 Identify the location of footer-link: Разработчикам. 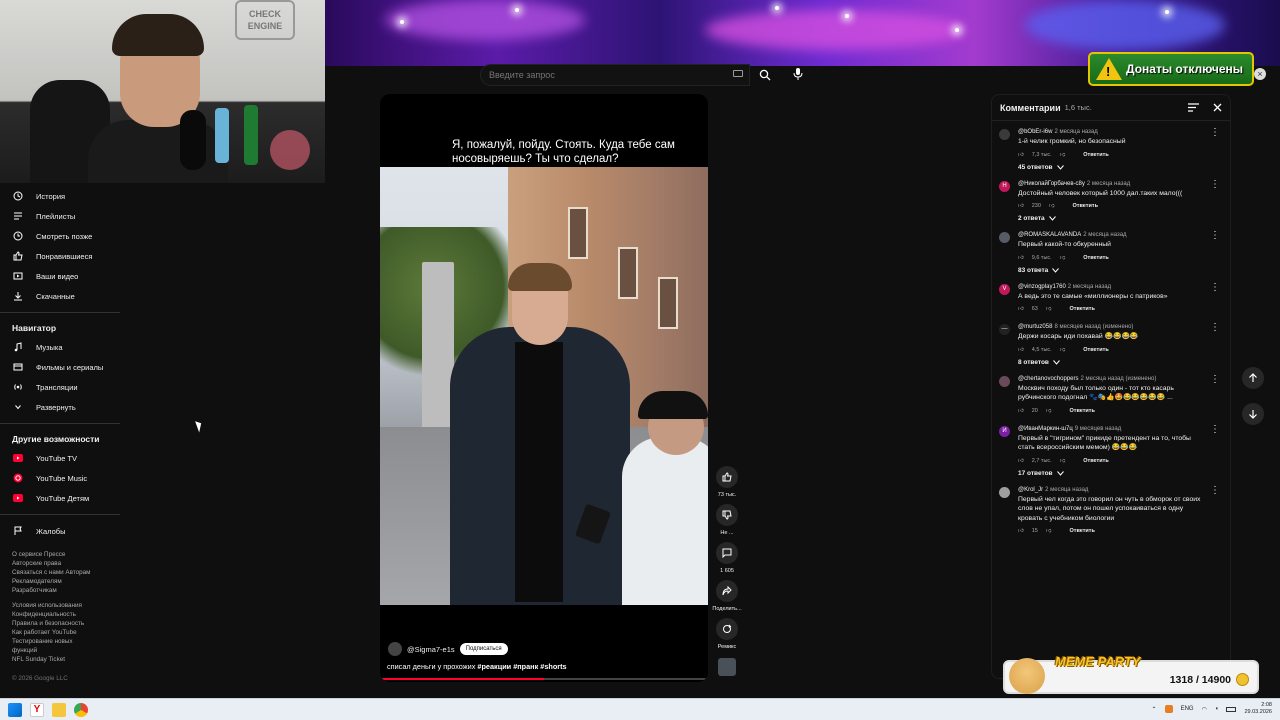
(67, 590).